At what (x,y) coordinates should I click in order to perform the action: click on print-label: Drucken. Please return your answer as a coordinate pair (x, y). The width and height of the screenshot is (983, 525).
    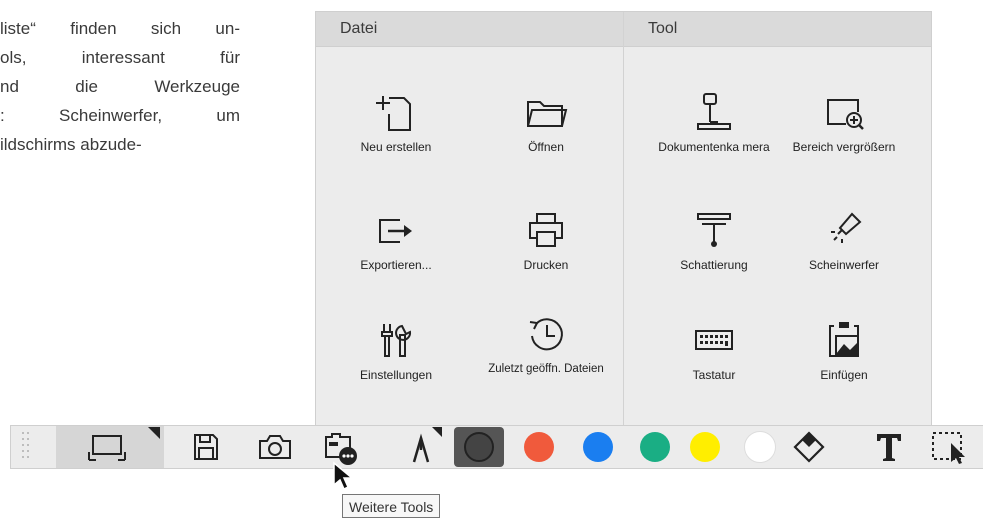
    Looking at the image, I should click on (546, 265).